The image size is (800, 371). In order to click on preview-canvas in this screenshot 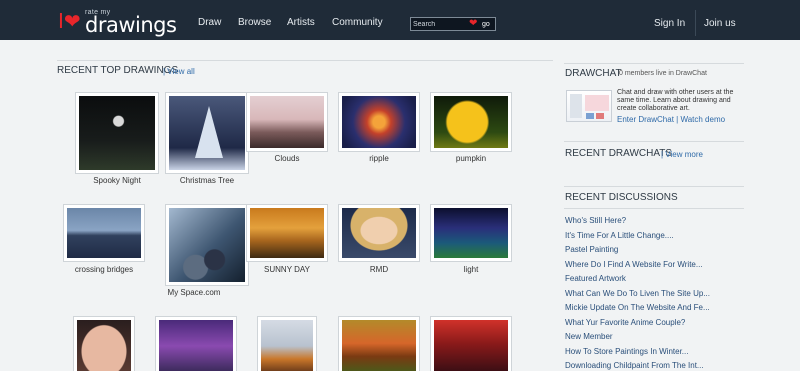, I will do `click(597, 103)`.